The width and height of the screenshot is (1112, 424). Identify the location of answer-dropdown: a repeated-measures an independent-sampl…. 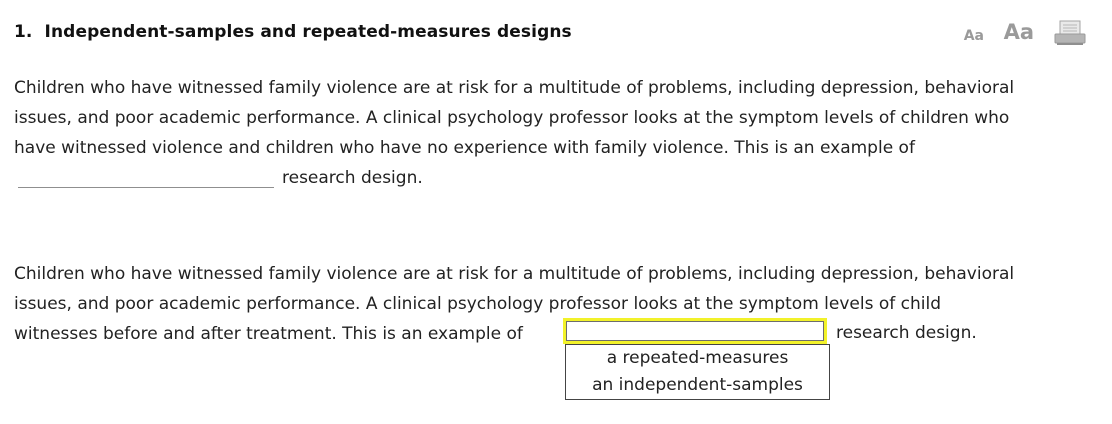
(696, 359).